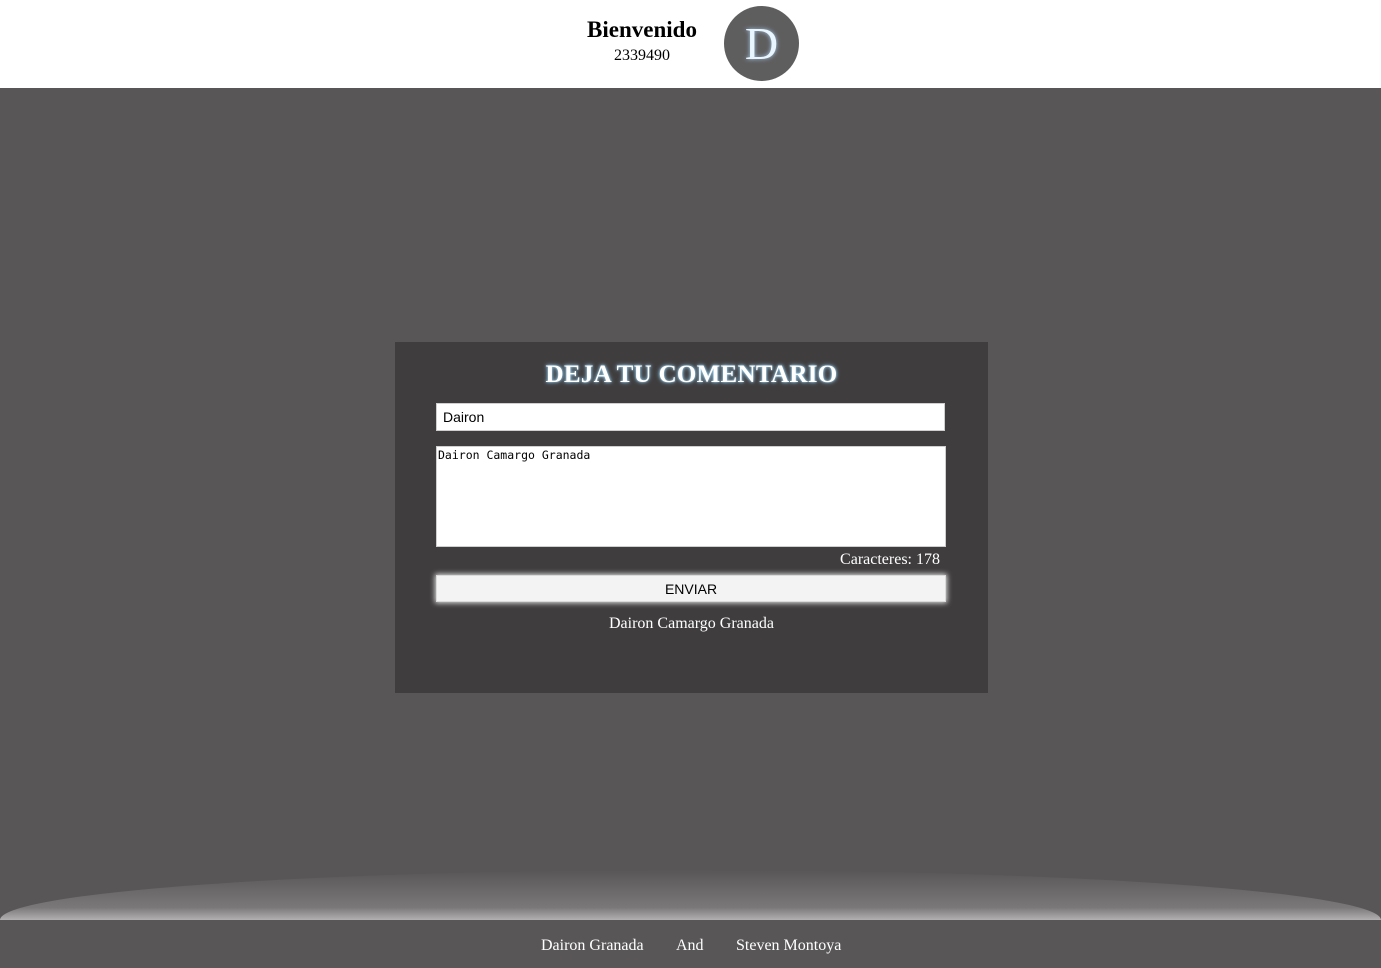  I want to click on footer-author-1: Dairon Granada, so click(592, 945).